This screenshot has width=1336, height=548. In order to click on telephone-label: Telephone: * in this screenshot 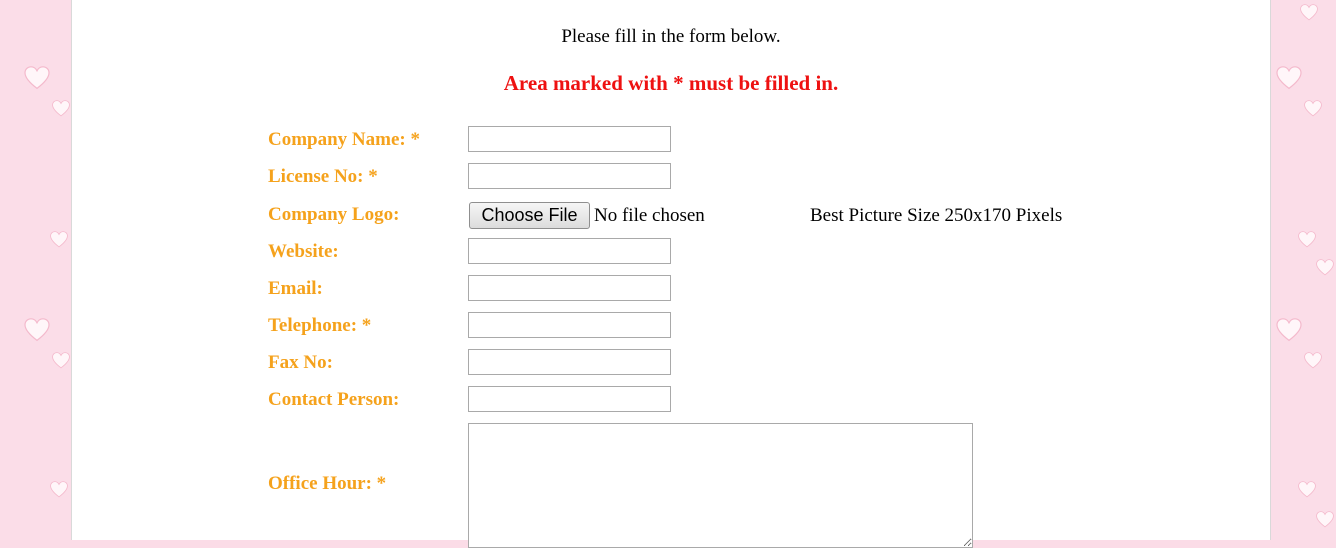, I will do `click(320, 325)`.